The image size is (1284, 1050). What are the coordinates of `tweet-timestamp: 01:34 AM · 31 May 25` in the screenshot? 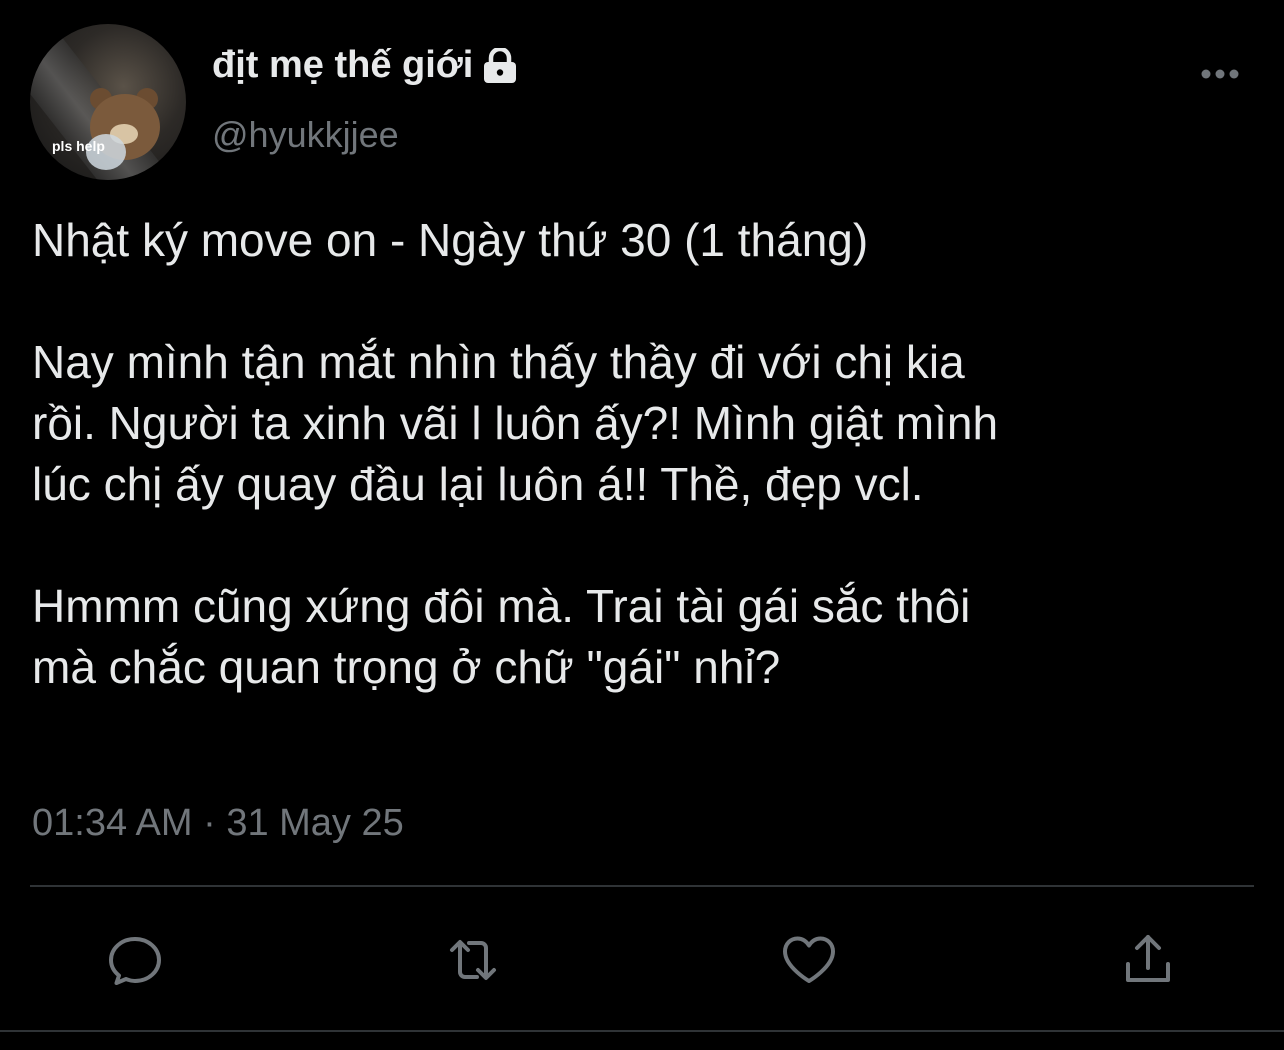 It's located at (218, 823).